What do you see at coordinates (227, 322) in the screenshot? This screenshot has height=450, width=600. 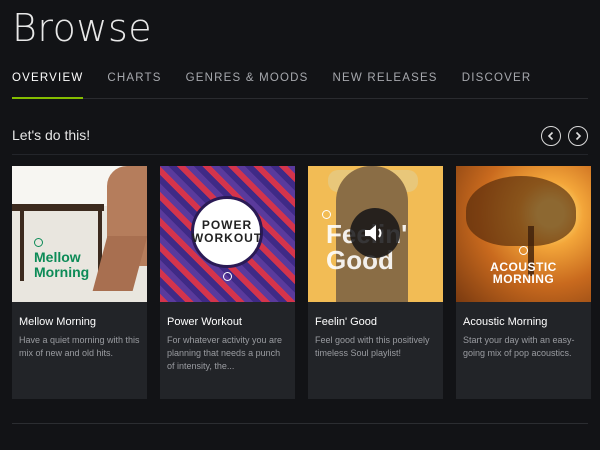 I see `card-title: Power Workout` at bounding box center [227, 322].